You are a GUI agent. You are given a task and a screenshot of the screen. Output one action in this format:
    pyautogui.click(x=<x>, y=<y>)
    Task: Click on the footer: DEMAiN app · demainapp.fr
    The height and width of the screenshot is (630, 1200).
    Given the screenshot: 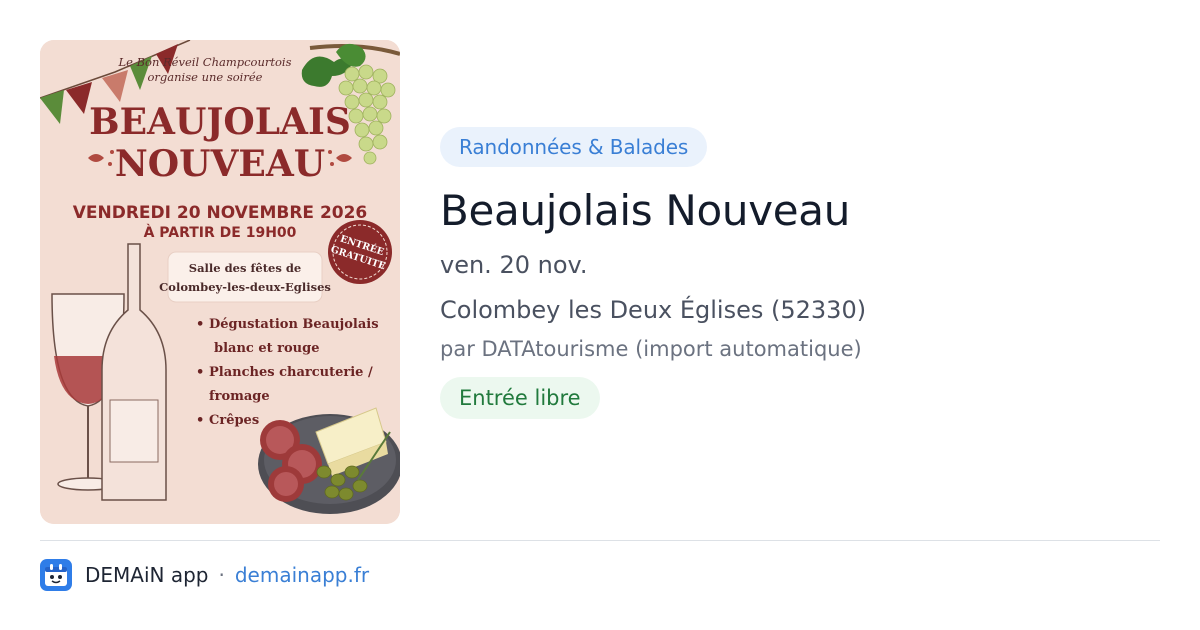 What is the action you would take?
    pyautogui.click(x=204, y=575)
    